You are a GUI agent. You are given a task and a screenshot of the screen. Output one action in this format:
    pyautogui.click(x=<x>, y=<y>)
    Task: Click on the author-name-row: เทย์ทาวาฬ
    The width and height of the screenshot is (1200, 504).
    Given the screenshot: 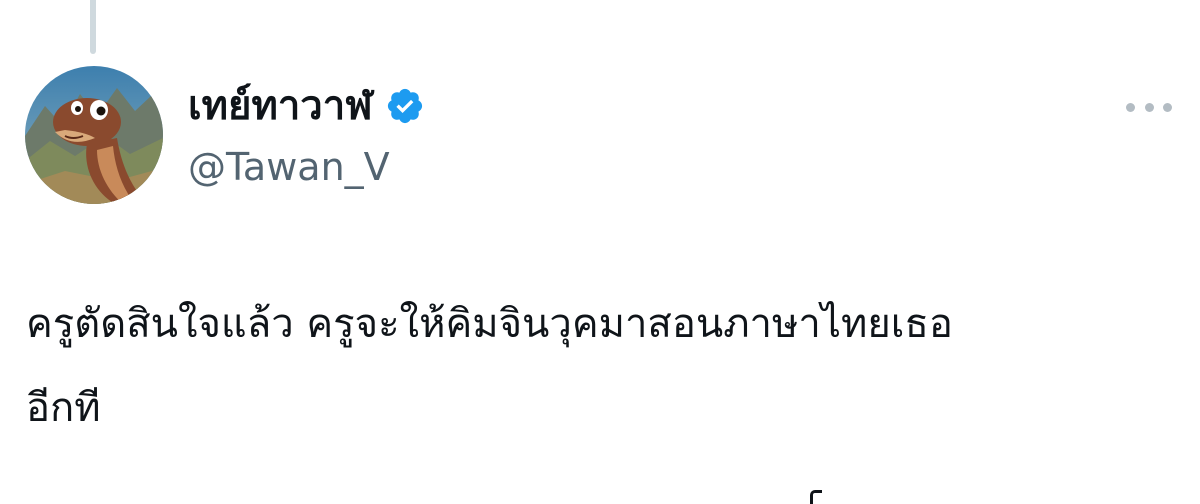 What is the action you would take?
    pyautogui.click(x=306, y=106)
    